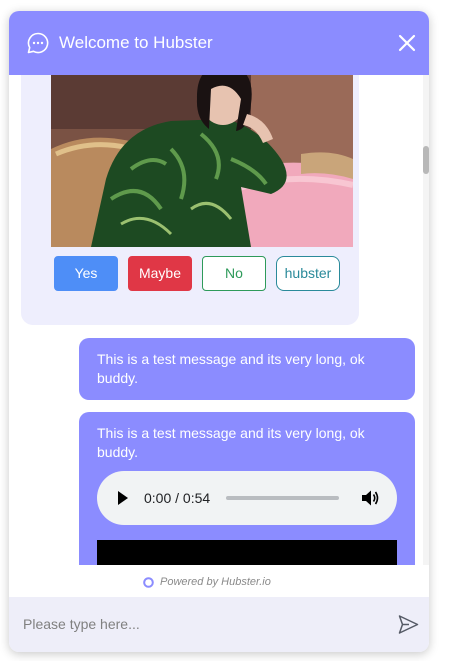  I want to click on chat-title: Welcome to Hubster, so click(136, 42).